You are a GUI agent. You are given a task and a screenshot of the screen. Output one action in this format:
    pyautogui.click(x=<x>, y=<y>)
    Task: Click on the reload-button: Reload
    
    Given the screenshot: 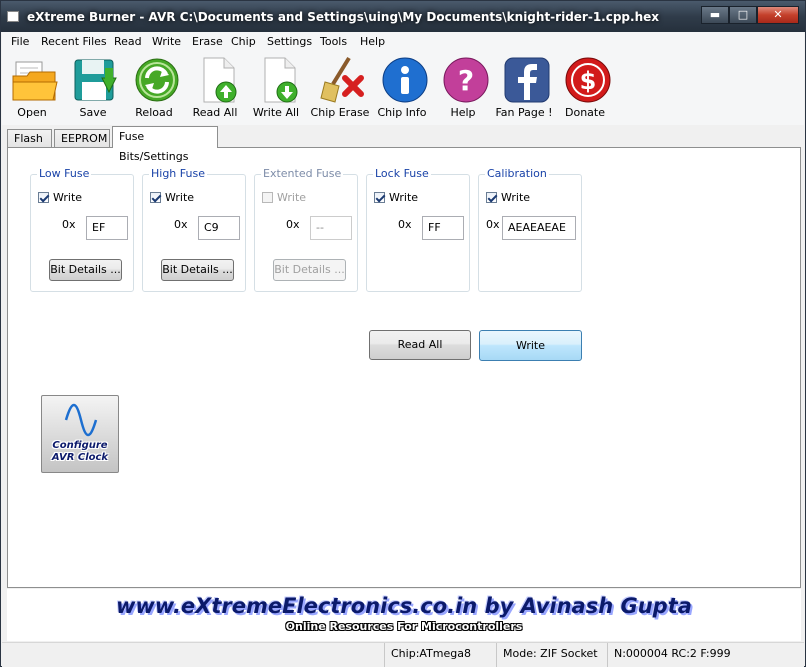 What is the action you would take?
    pyautogui.click(x=154, y=88)
    